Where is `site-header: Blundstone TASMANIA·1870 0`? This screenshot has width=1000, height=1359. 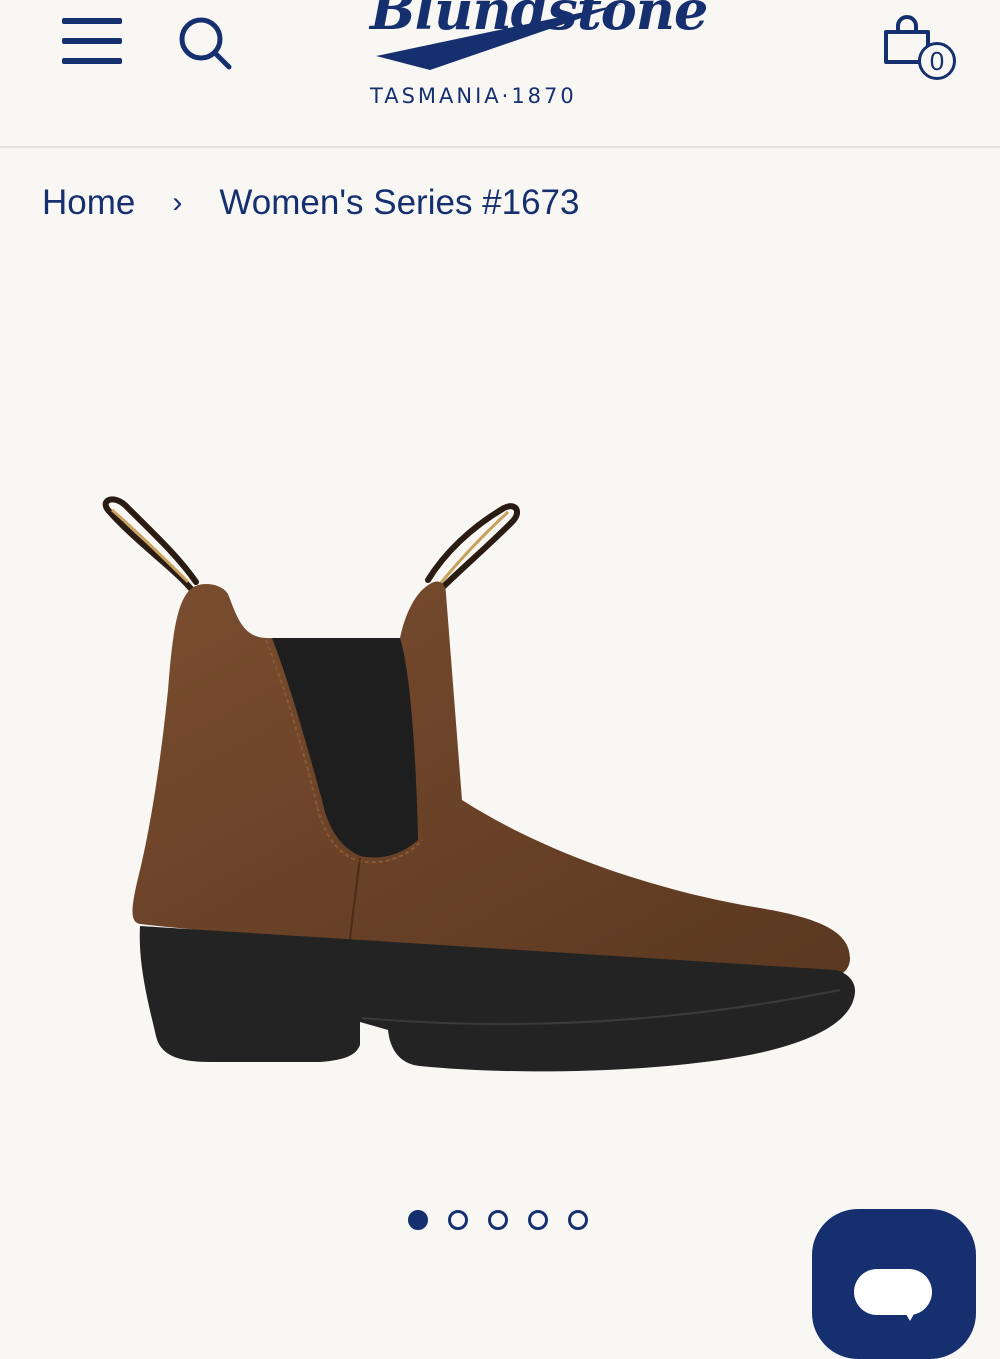
site-header: Blundstone TASMANIA·1870 0 is located at coordinates (500, 74).